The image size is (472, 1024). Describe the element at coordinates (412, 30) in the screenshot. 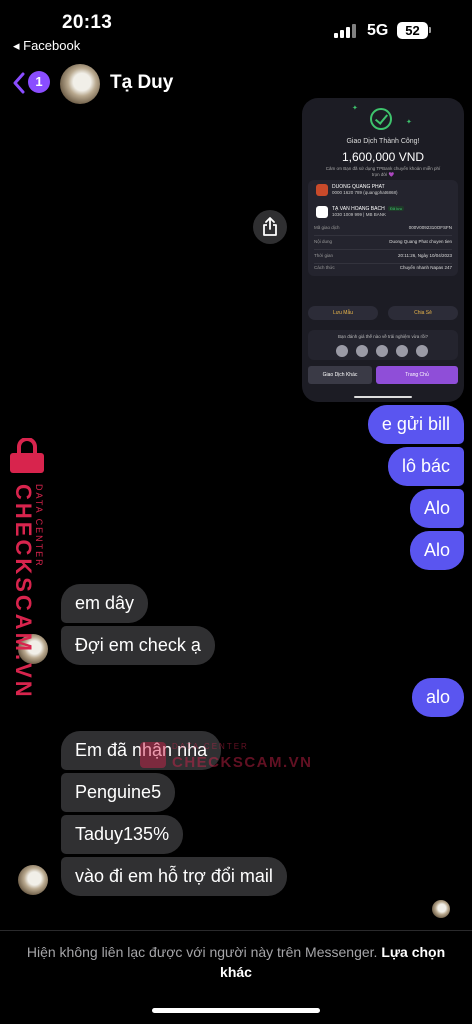

I see `battery-icon: 52` at that location.